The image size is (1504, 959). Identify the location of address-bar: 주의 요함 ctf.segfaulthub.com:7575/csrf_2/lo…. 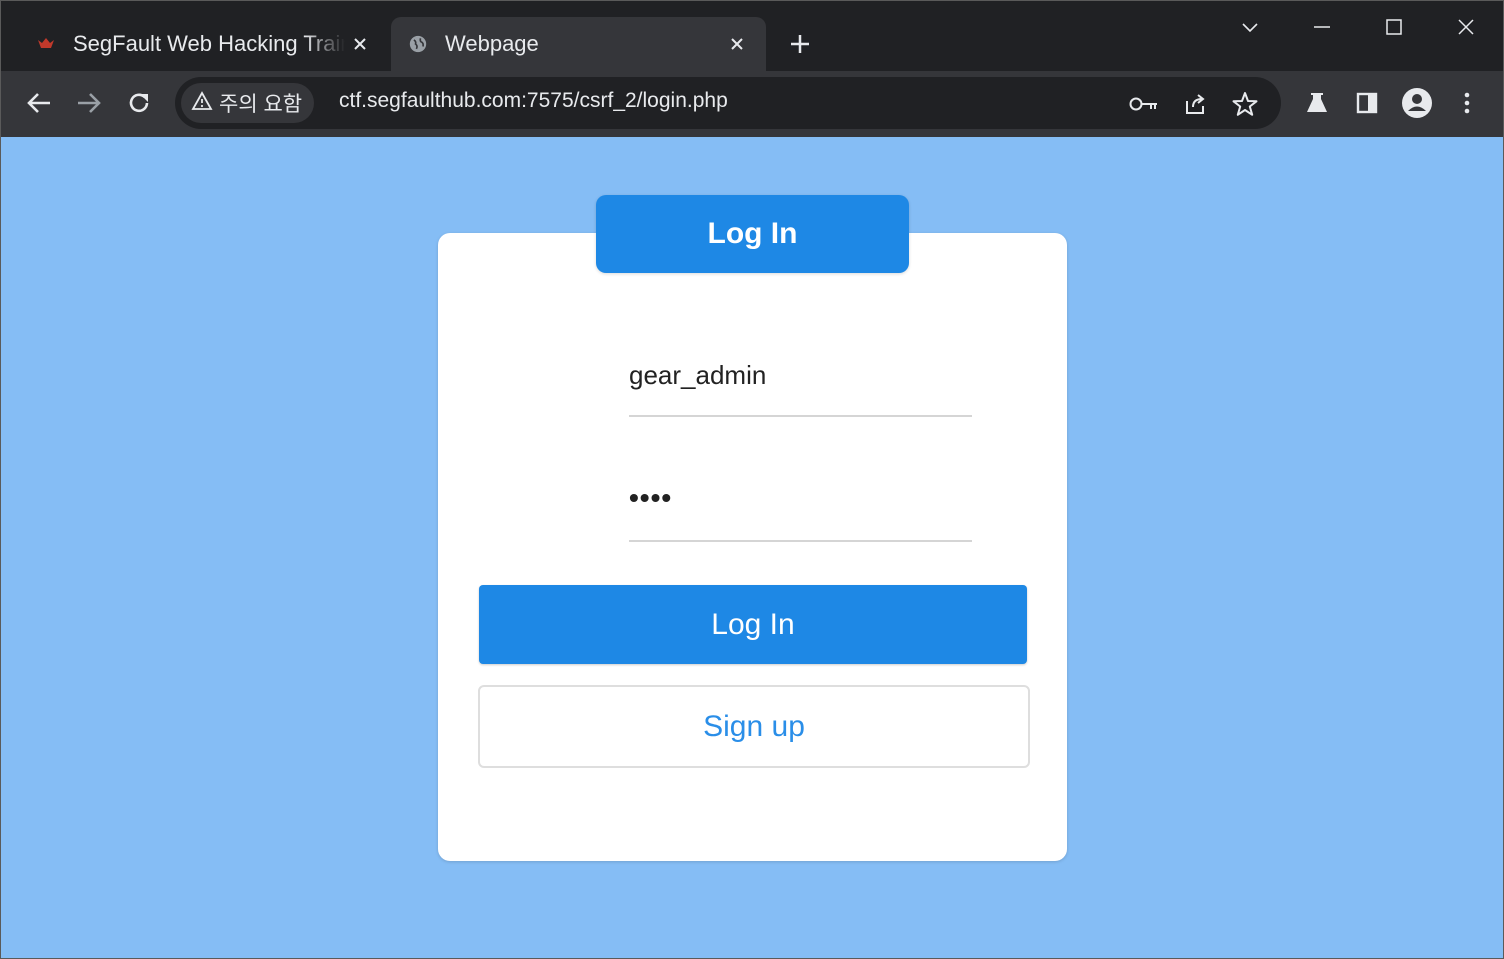
(728, 103).